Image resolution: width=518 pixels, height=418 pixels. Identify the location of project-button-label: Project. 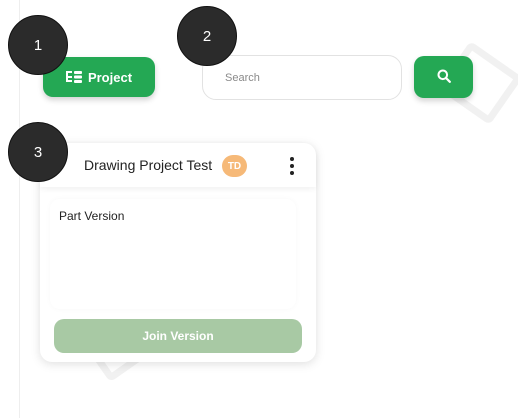
(110, 77).